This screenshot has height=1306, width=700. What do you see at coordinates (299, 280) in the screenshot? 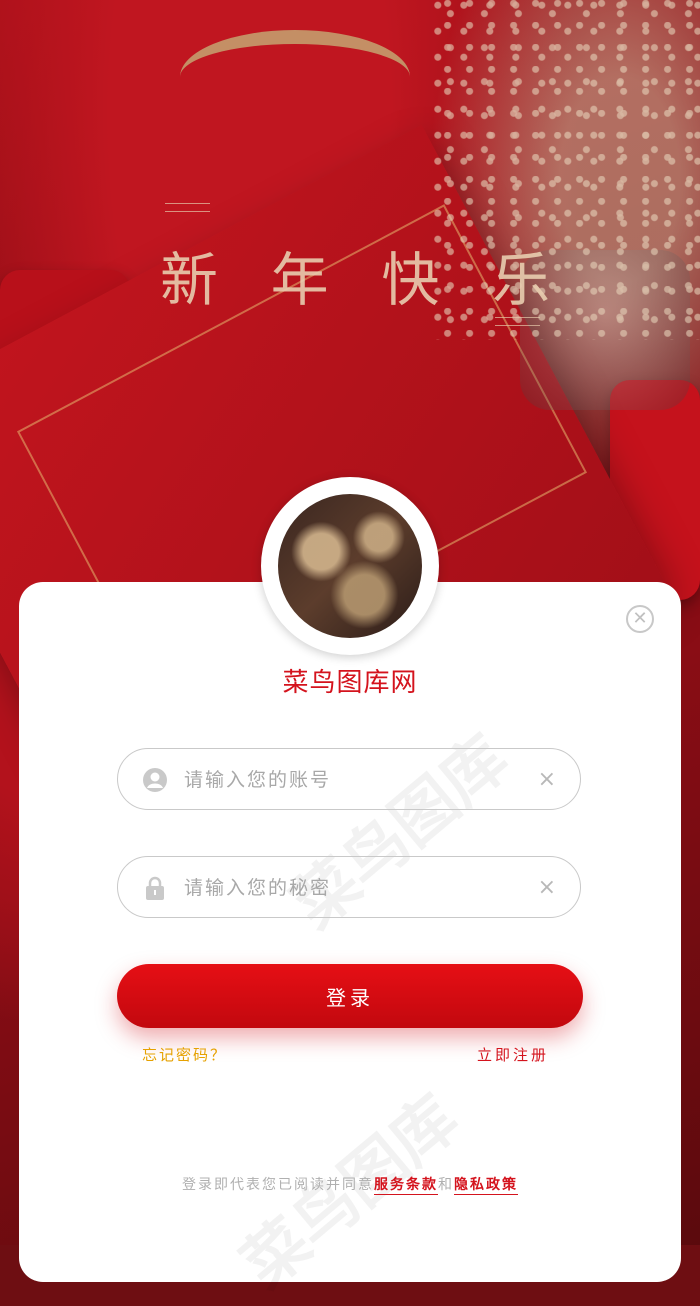
I see `title-char: 年` at bounding box center [299, 280].